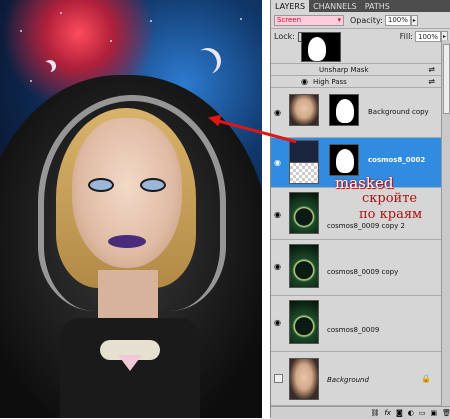 This screenshot has width=450, height=419. I want to click on layers-scrollbar, so click(445, 223).